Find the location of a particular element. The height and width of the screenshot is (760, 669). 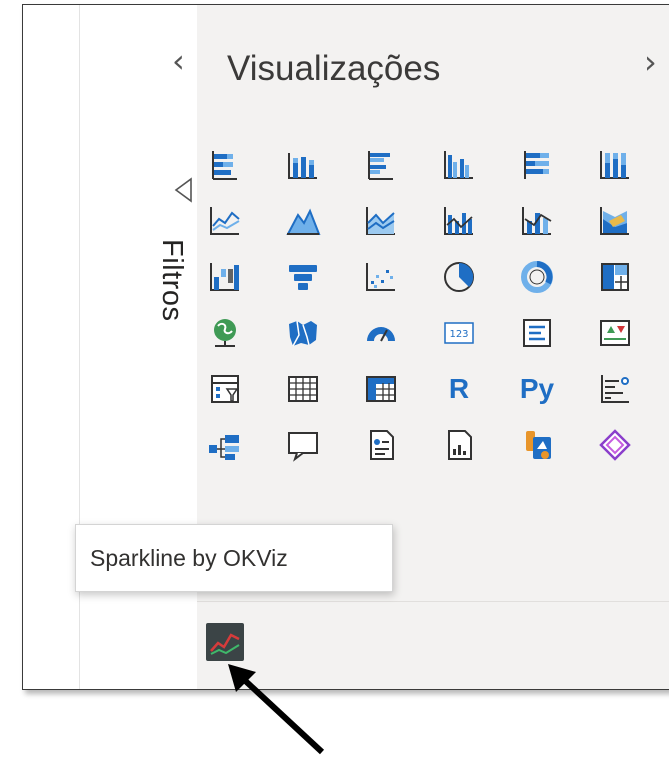

table-icon is located at coordinates (303, 389).